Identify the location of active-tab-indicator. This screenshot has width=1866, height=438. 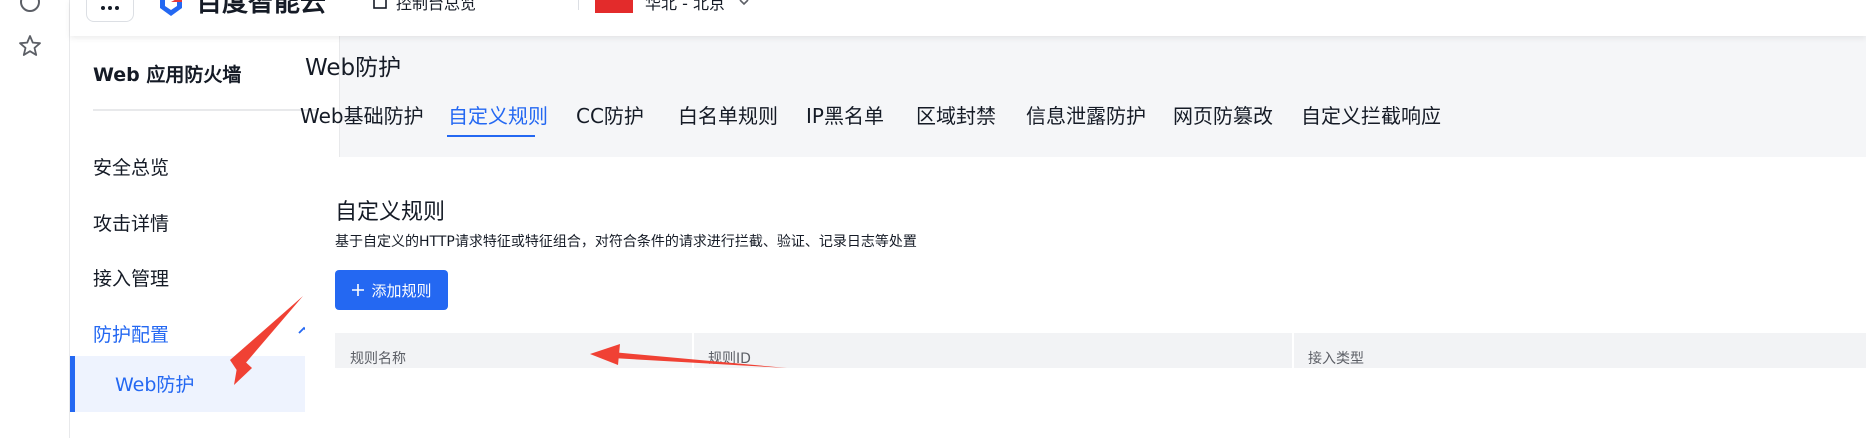
(491, 136).